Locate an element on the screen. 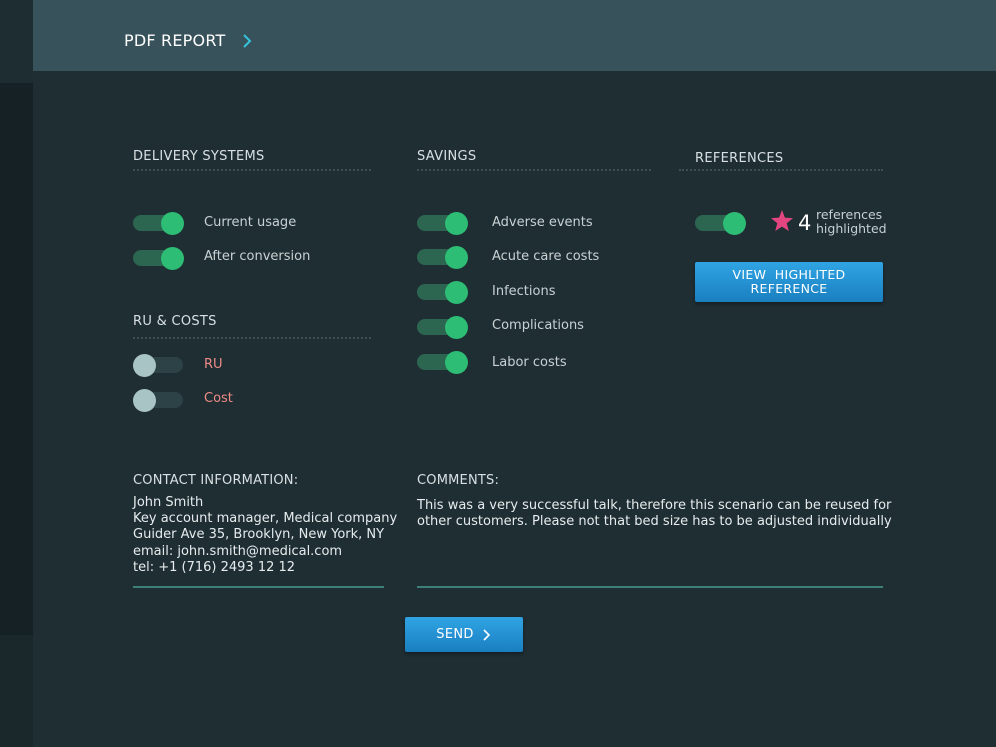  page-title: PDF REPORT is located at coordinates (174, 40).